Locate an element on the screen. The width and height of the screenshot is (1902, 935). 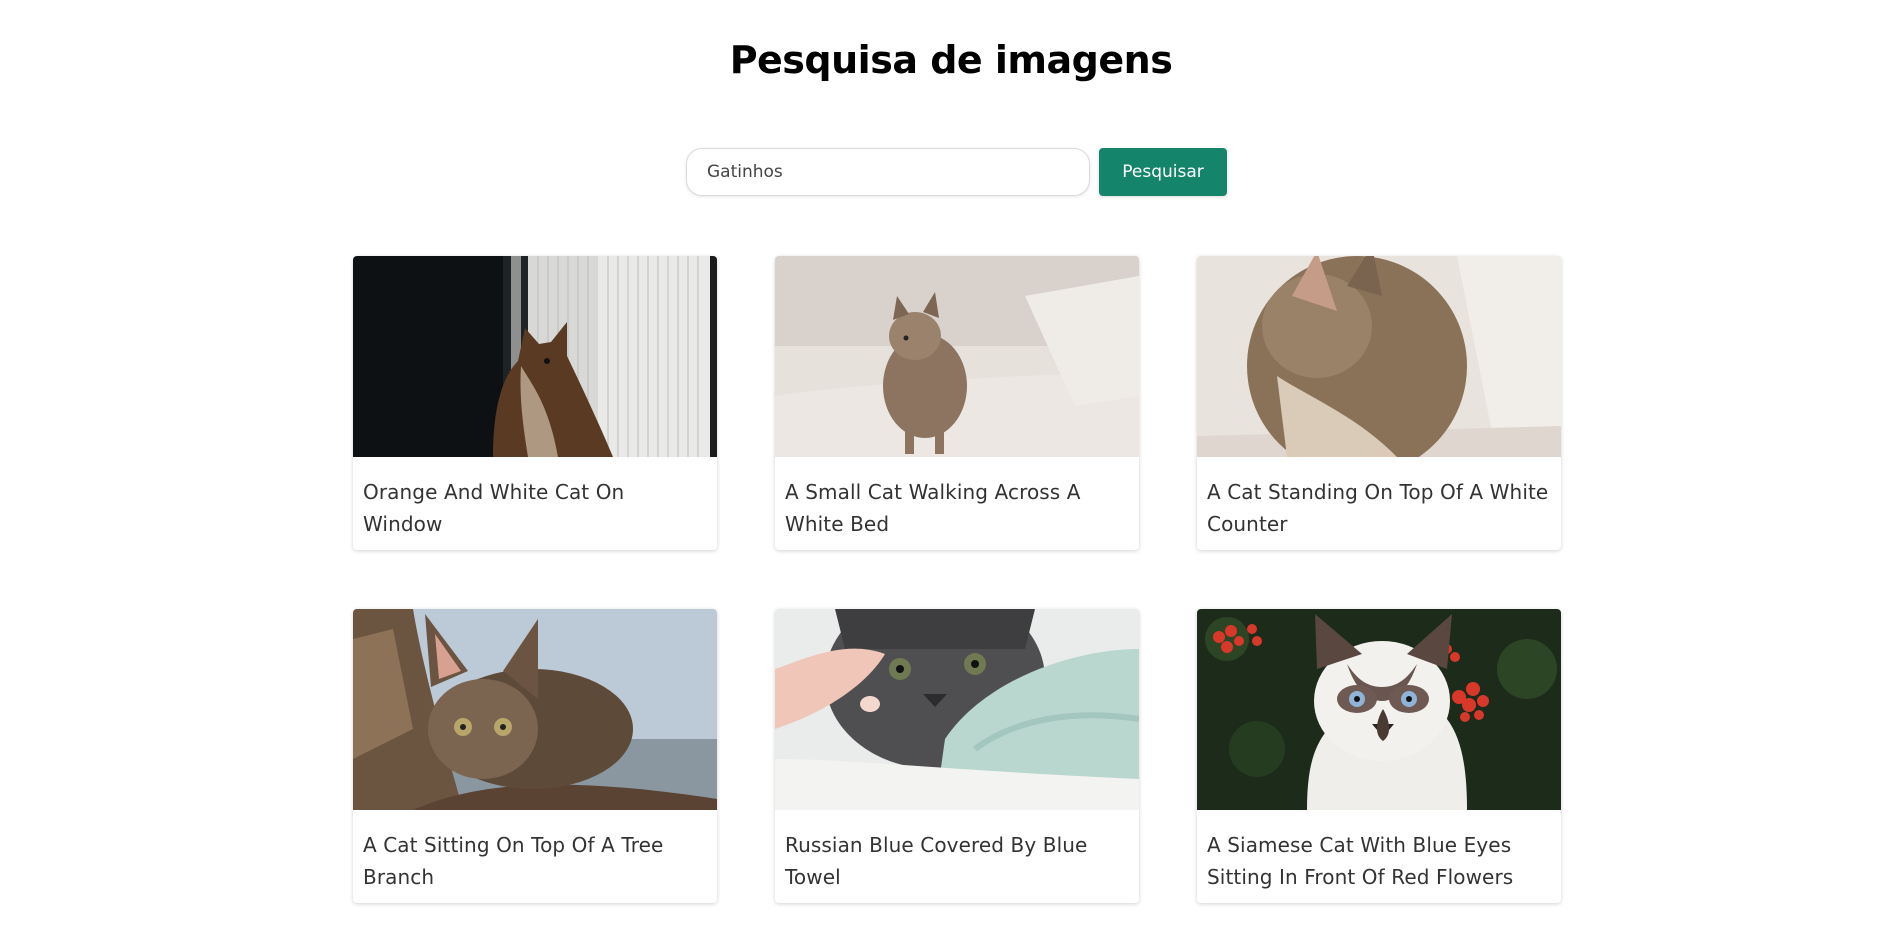
result-card: A Cat Sitting On Top Of A Tree Branch is located at coordinates (535, 756).